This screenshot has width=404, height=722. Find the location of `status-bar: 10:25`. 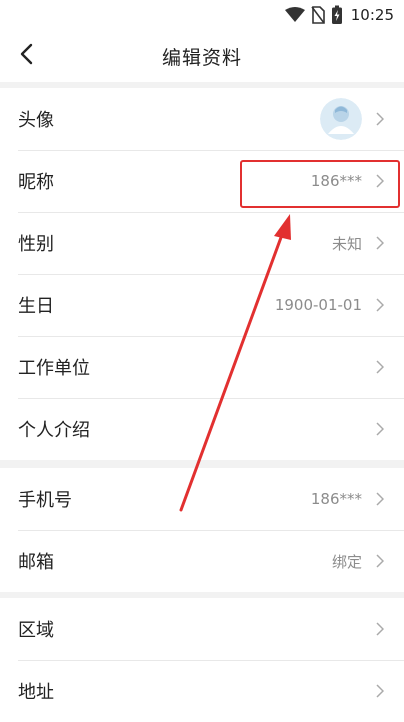

status-bar: 10:25 is located at coordinates (202, 15).